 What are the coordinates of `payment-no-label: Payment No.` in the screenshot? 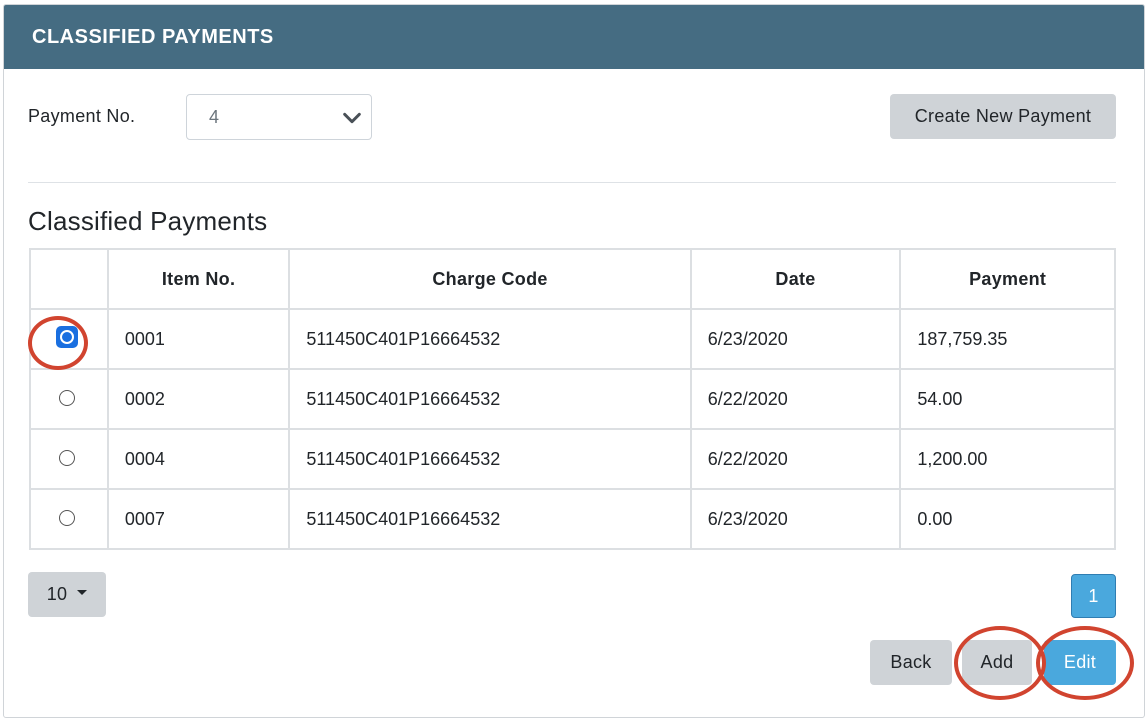 It's located at (82, 116).